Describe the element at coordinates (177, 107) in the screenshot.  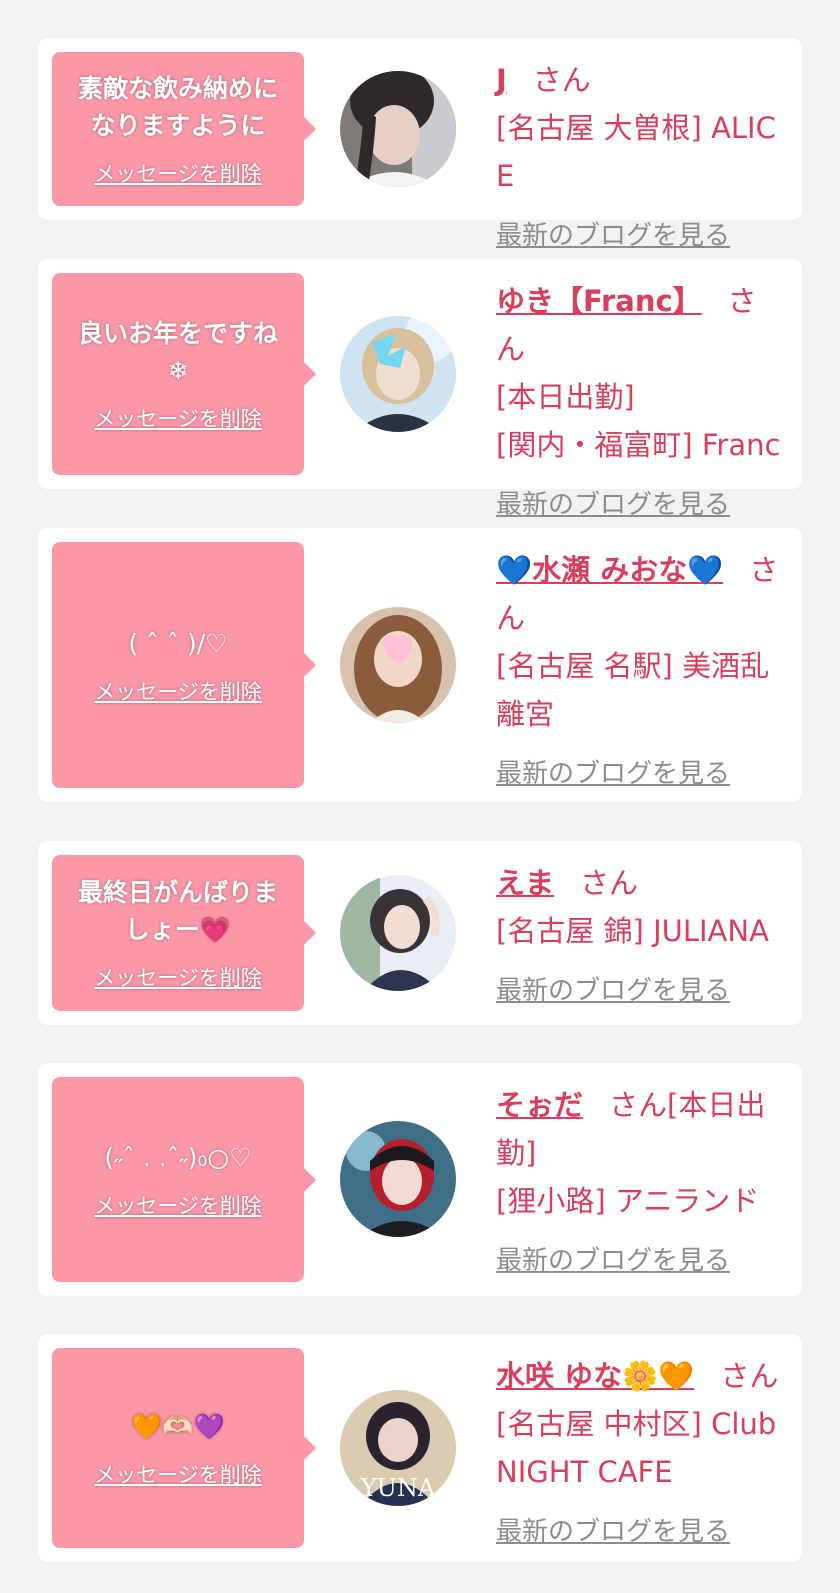
I see `message-text: 素敵な飲み納めに なりますように` at that location.